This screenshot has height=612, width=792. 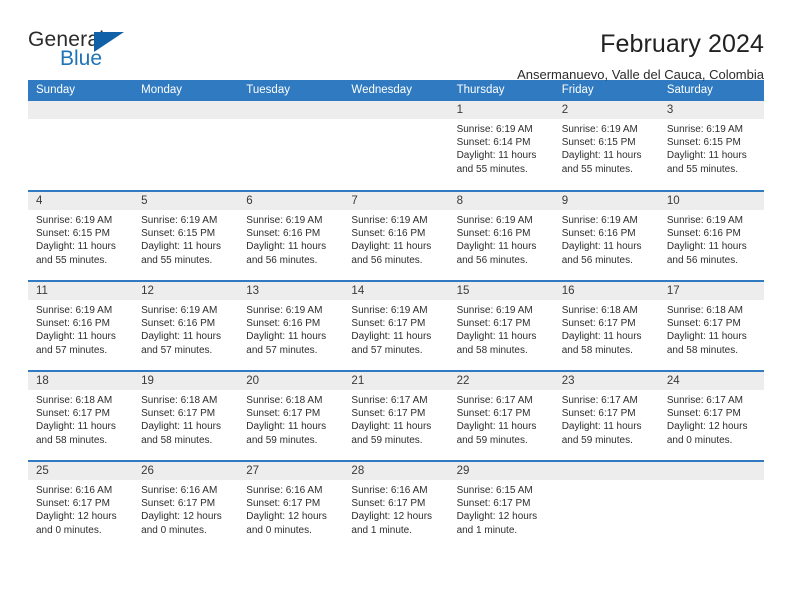 What do you see at coordinates (711, 381) in the screenshot?
I see `day-number: 24` at bounding box center [711, 381].